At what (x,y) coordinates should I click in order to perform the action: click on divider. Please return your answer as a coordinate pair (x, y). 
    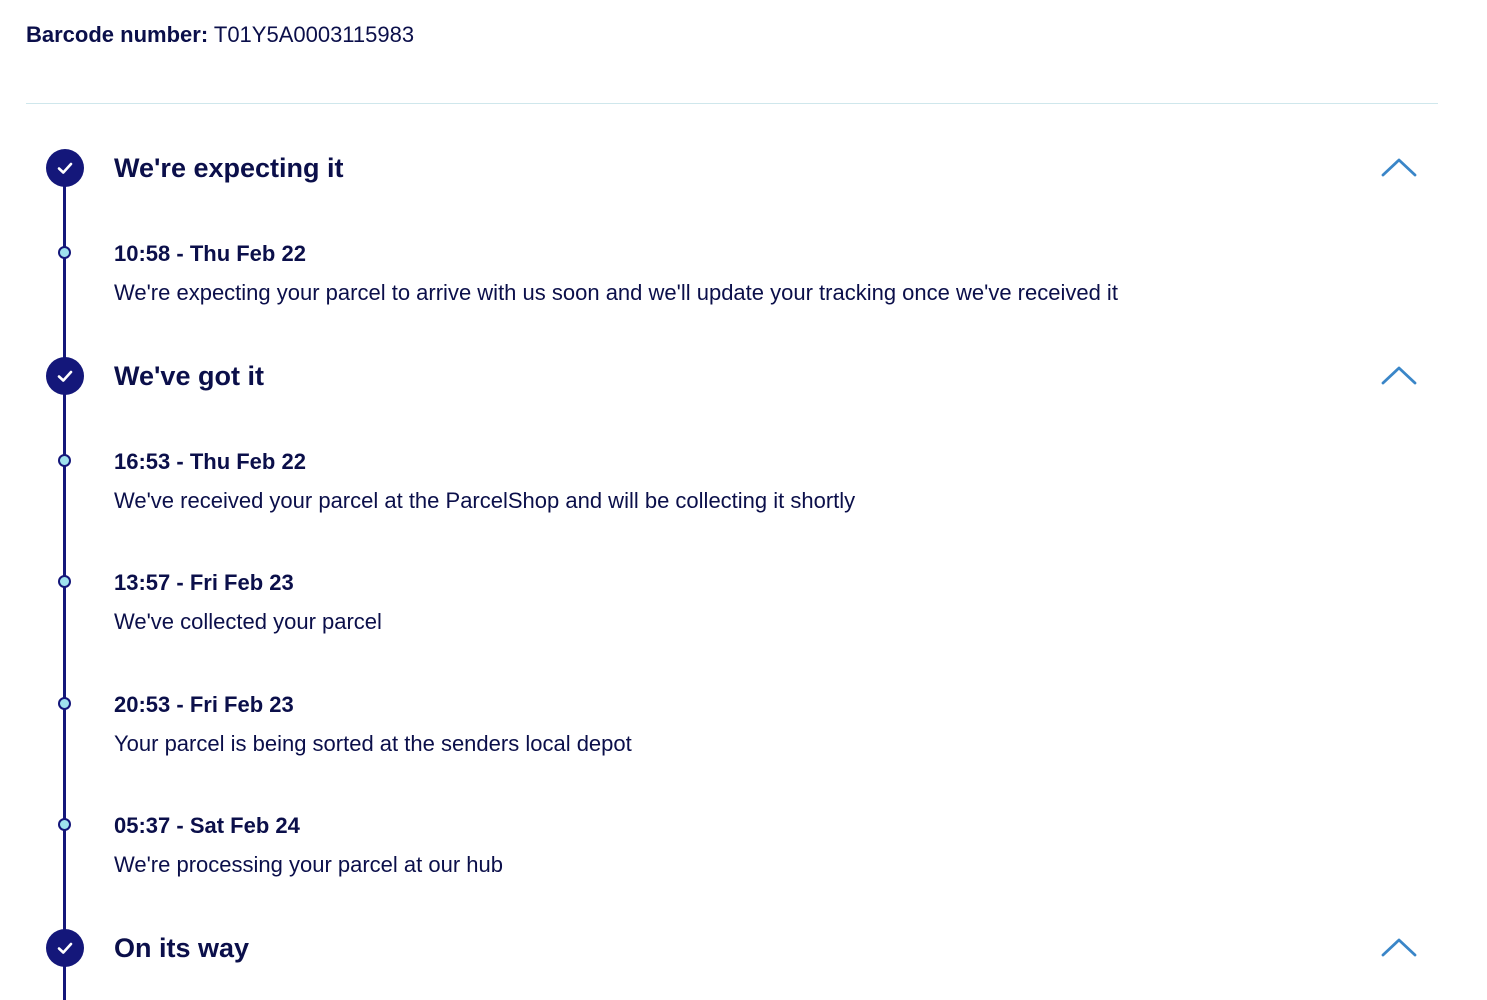
    Looking at the image, I should click on (732, 103).